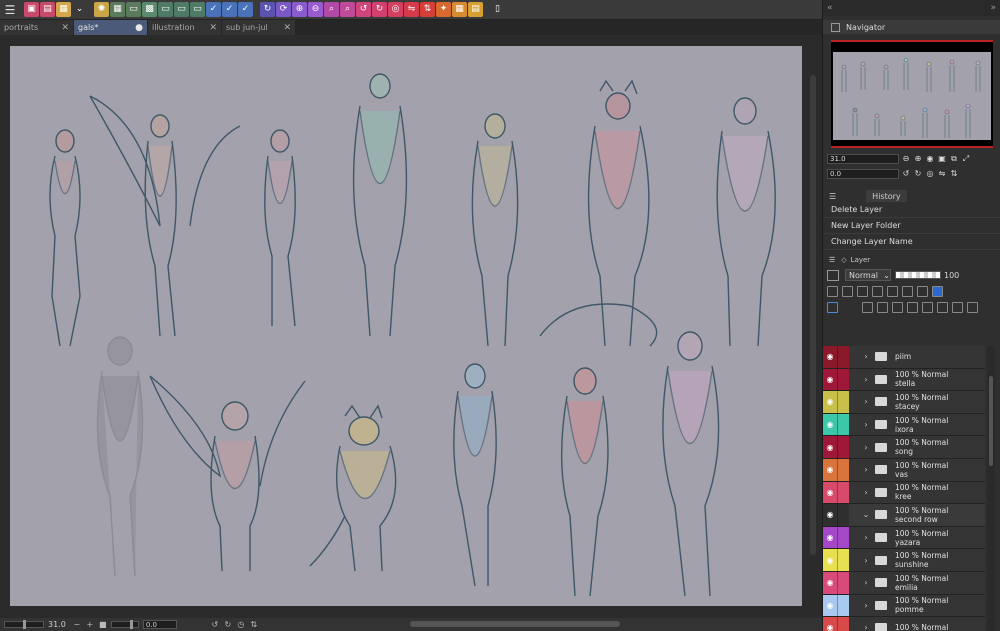  What do you see at coordinates (165, 9) in the screenshot?
I see `guide-icon: ▭` at bounding box center [165, 9].